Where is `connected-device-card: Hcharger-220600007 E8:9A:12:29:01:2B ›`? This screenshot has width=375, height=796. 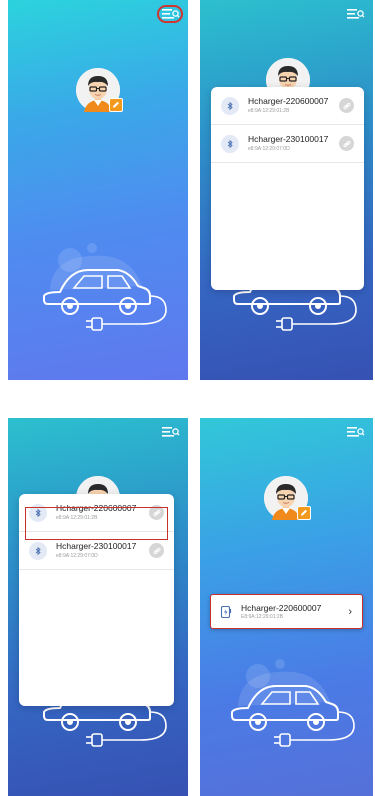 connected-device-card: Hcharger-220600007 E8:9A:12:29:01:2B › is located at coordinates (286, 611).